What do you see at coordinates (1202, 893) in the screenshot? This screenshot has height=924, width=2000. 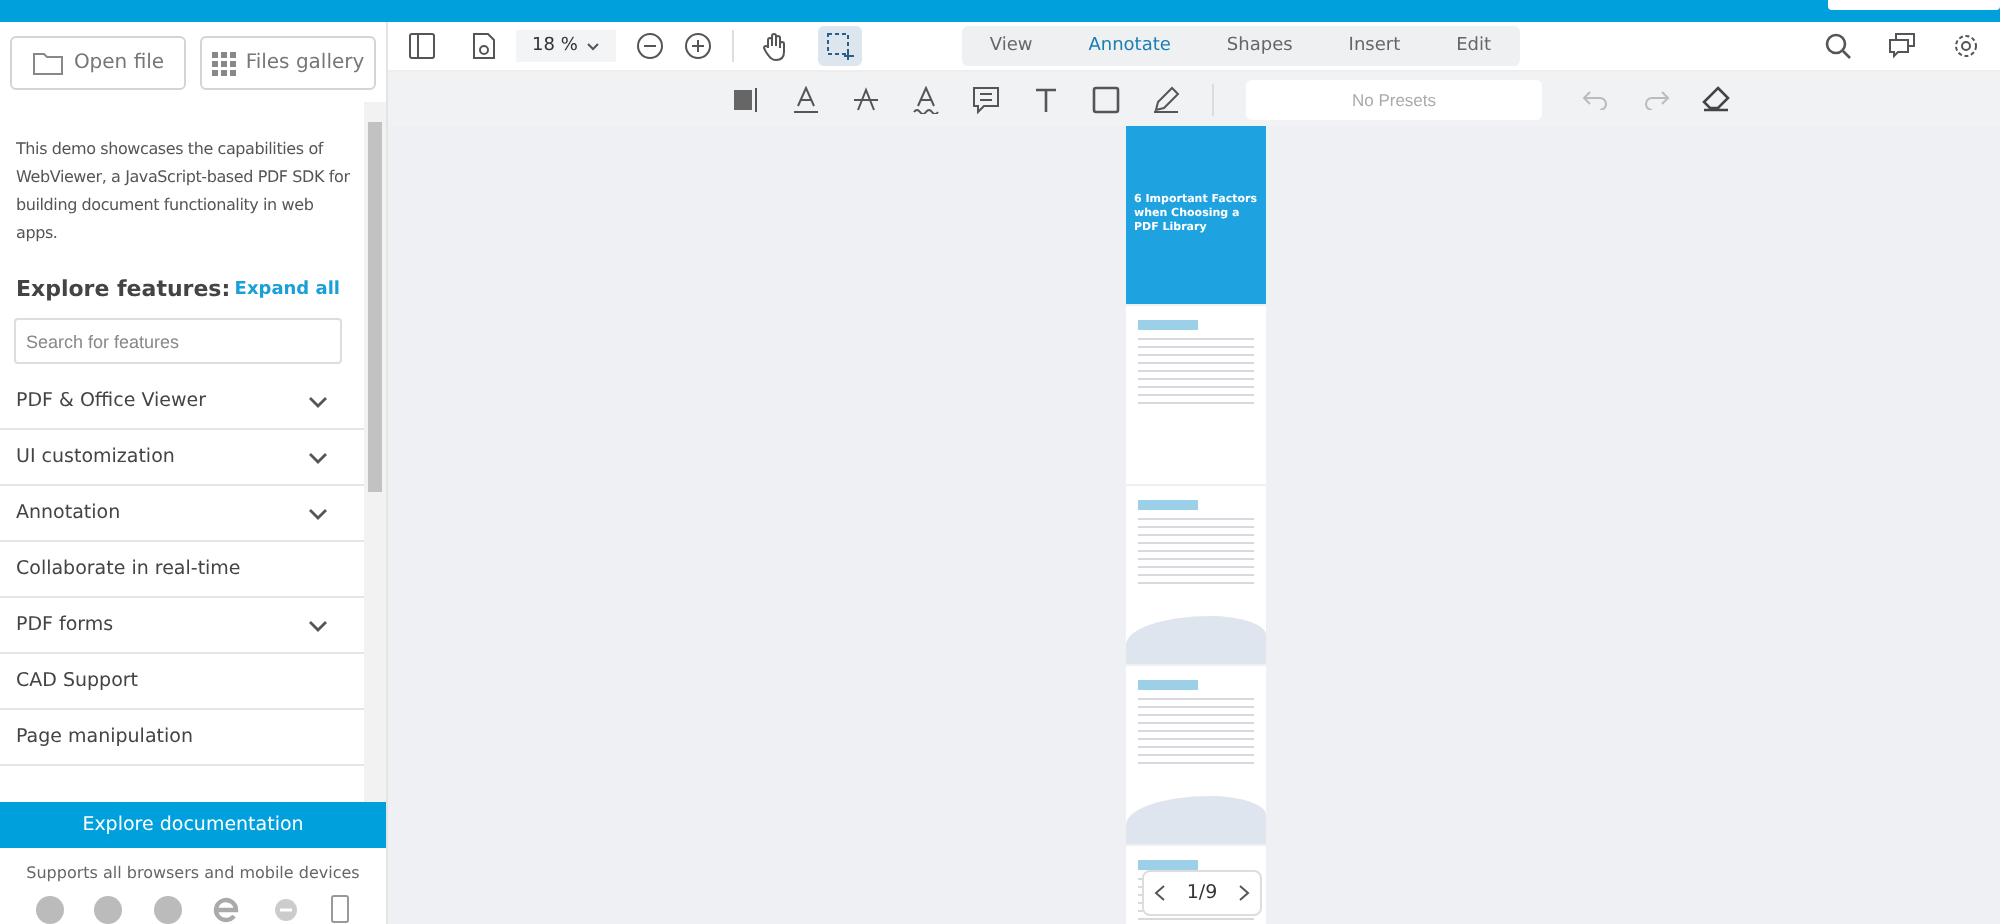 I see `page-indicator: 1/9` at bounding box center [1202, 893].